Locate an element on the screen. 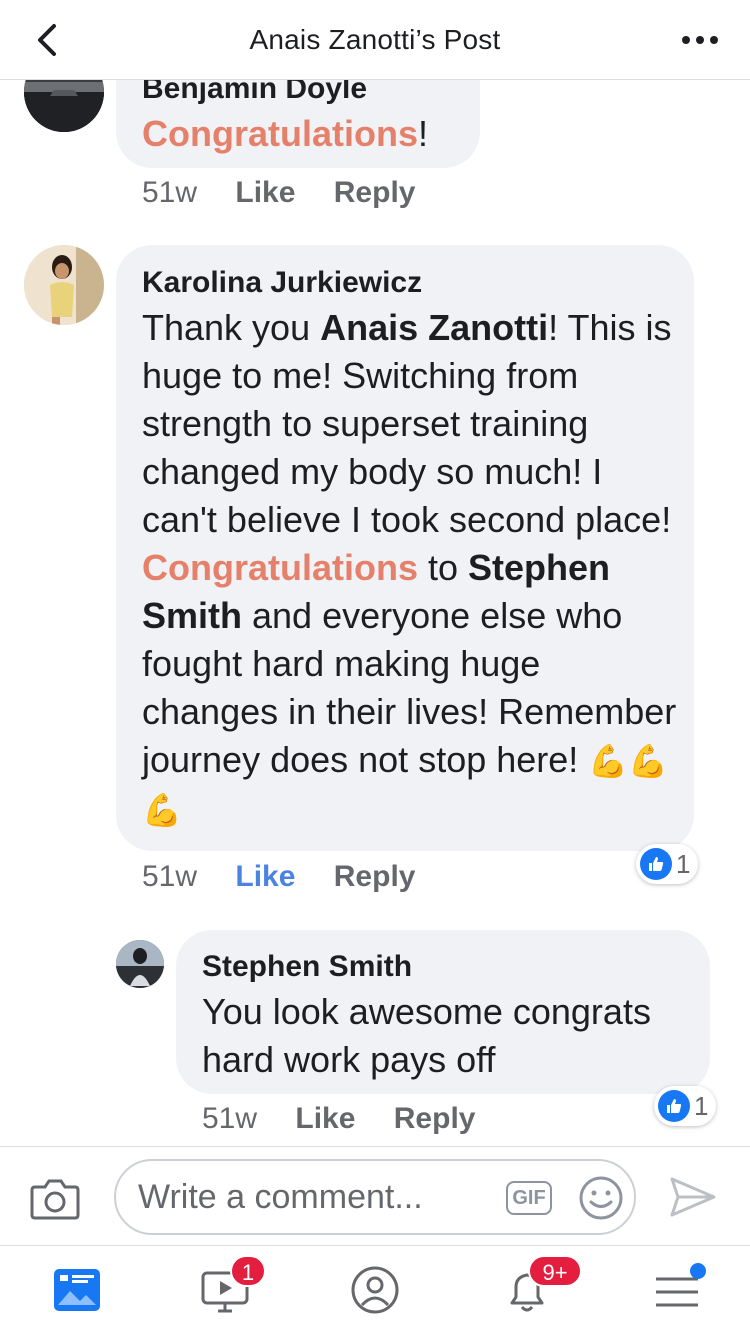  post-header: Anais Zanotti’s Post is located at coordinates (375, 40).